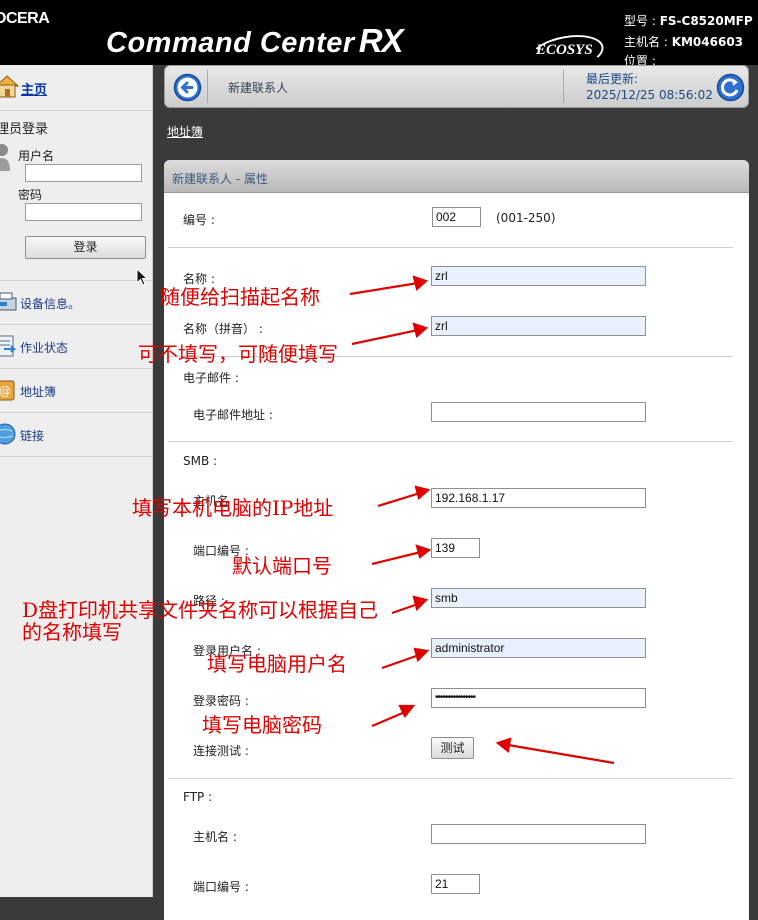  I want to click on sidebar-item-address-book: @ 地址簿, so click(76, 390).